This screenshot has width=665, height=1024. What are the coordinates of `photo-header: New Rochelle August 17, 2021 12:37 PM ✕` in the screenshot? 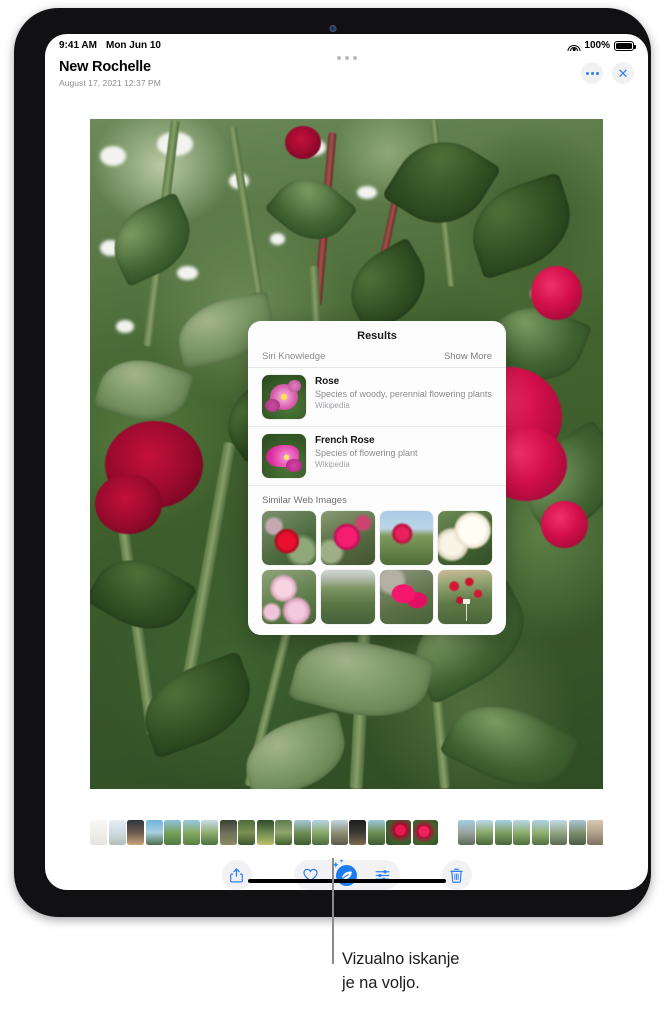 It's located at (346, 79).